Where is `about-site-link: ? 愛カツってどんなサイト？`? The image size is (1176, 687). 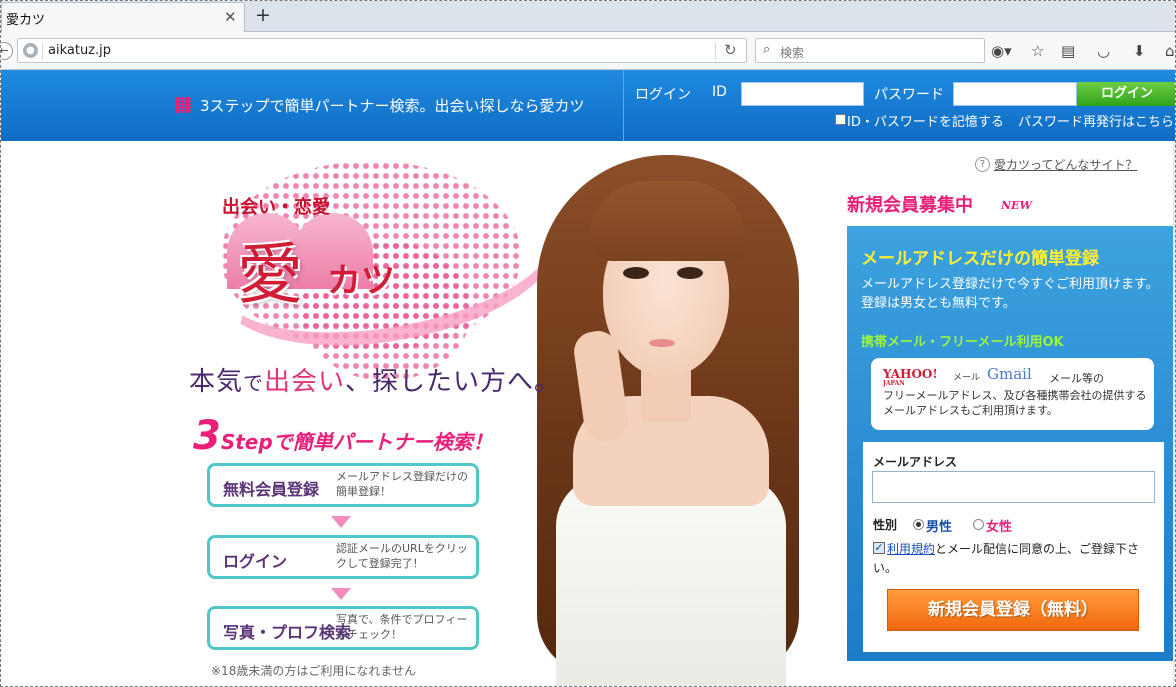 about-site-link: ? 愛カツってどんなサイト？ is located at coordinates (1056, 163).